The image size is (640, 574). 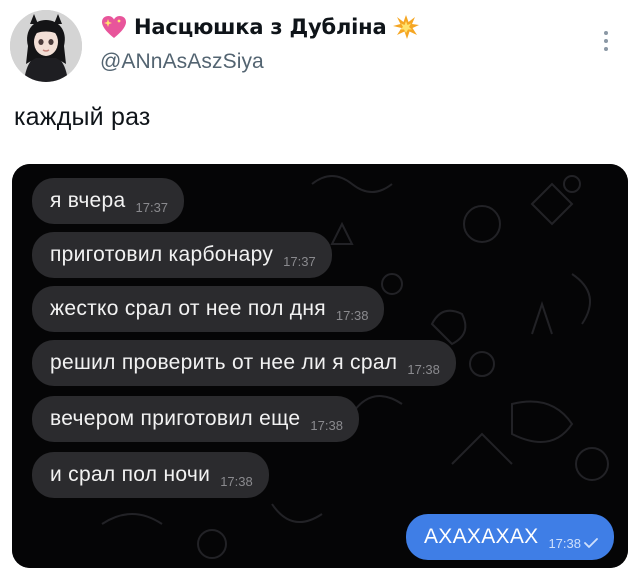 I want to click on sparkling-heart-icon, so click(x=114, y=27).